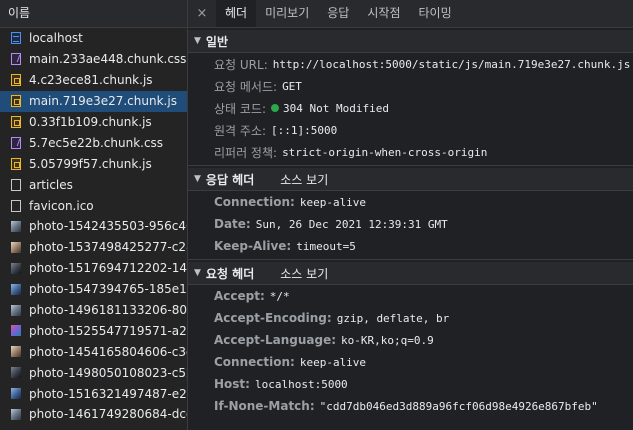 This screenshot has height=430, width=633. I want to click on header-row: Keep-Alive: timeout=5, so click(410, 246).